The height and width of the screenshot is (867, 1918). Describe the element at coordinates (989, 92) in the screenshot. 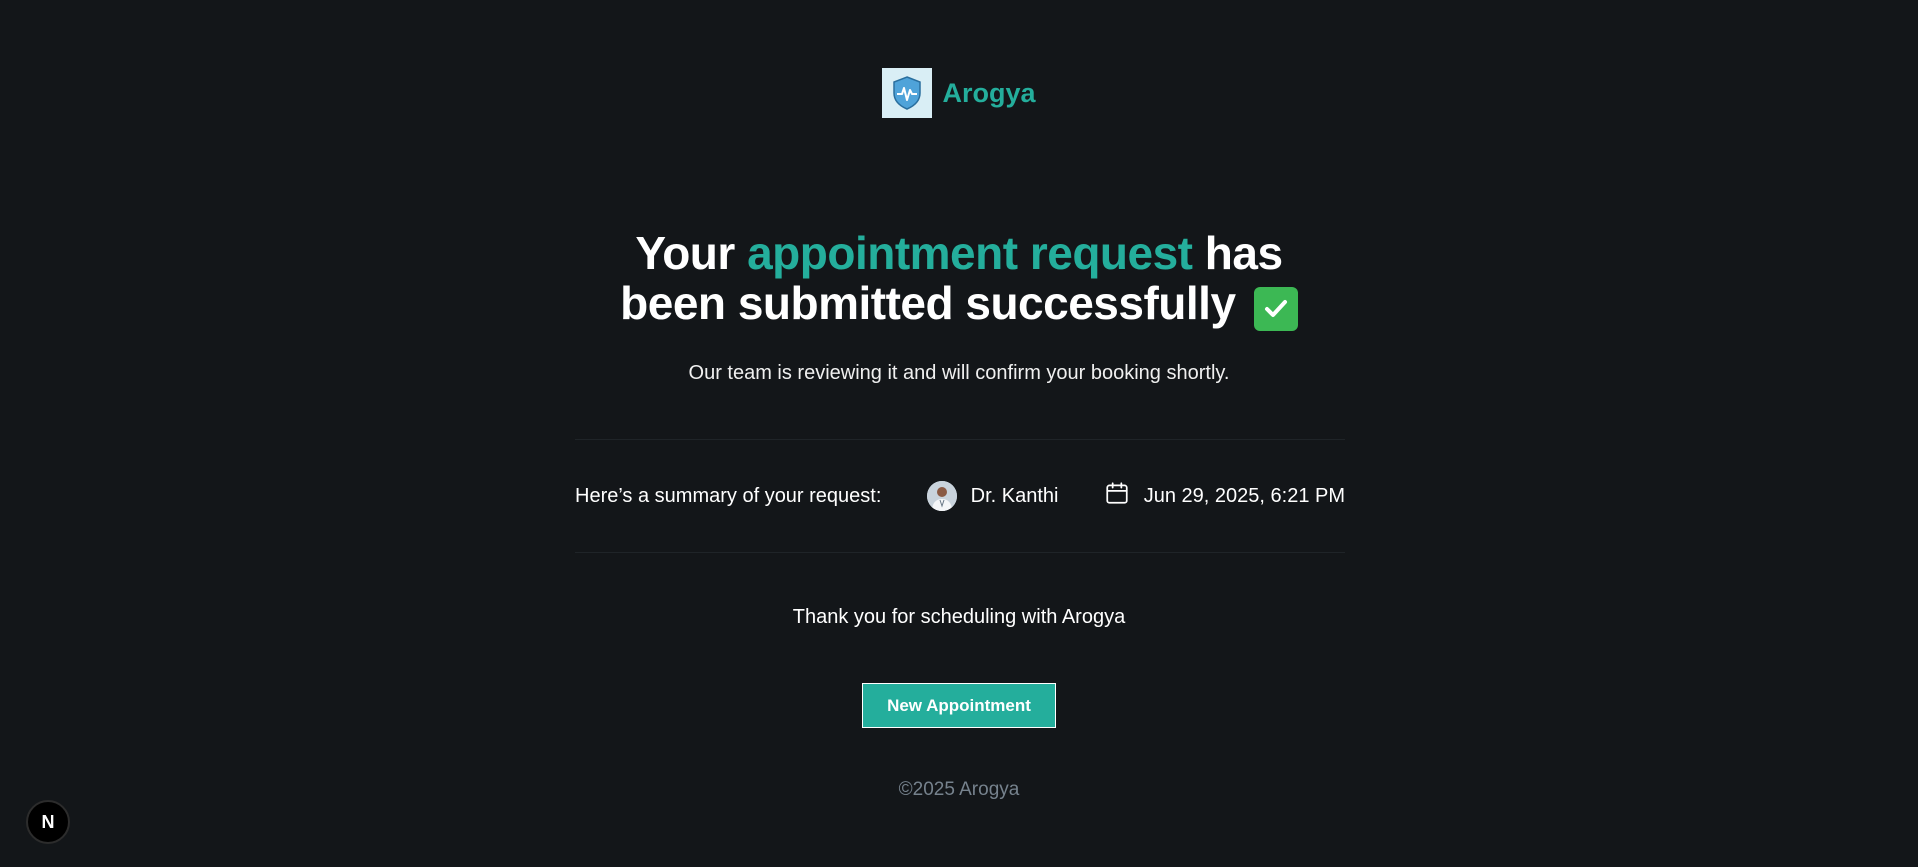

I see `brand-name: Arogya` at that location.